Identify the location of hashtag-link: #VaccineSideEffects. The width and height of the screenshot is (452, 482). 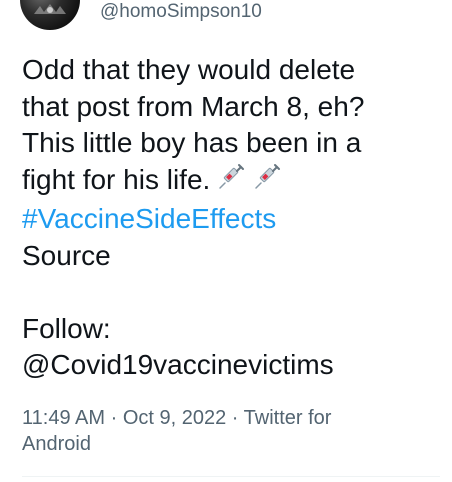
(232, 219).